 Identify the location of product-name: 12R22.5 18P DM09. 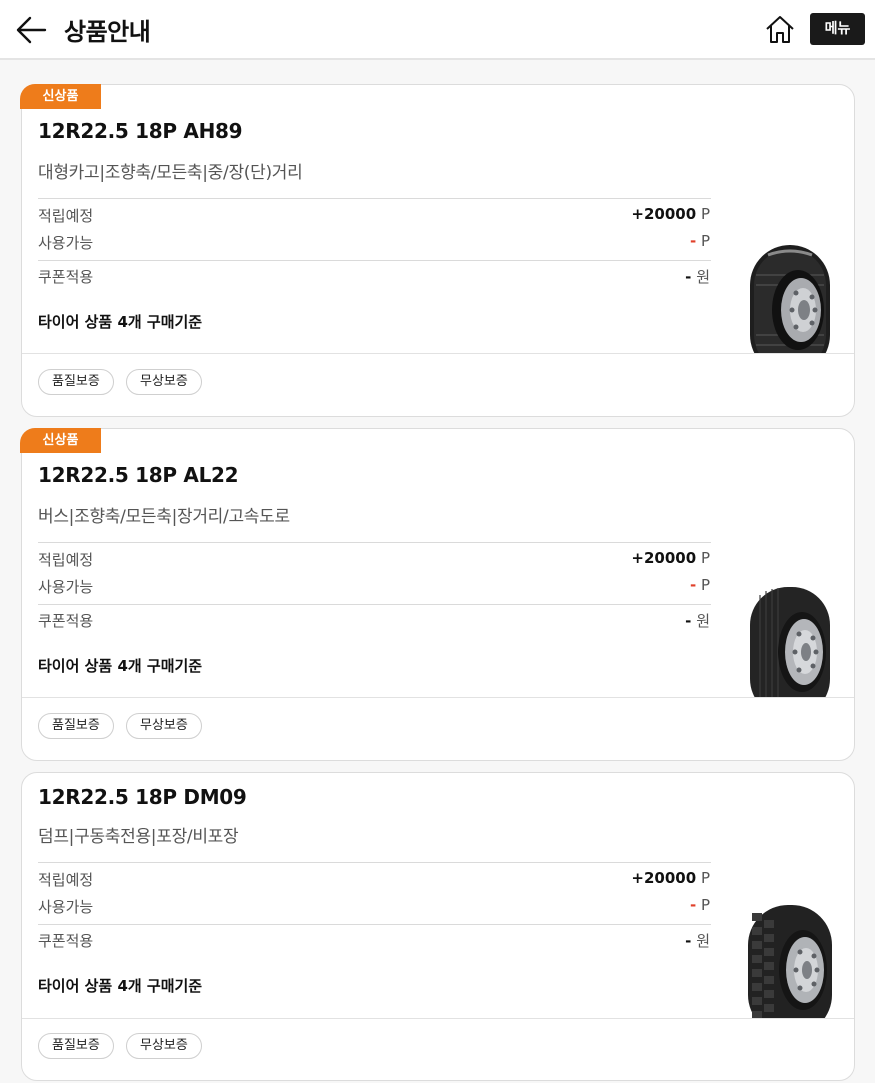
(142, 797).